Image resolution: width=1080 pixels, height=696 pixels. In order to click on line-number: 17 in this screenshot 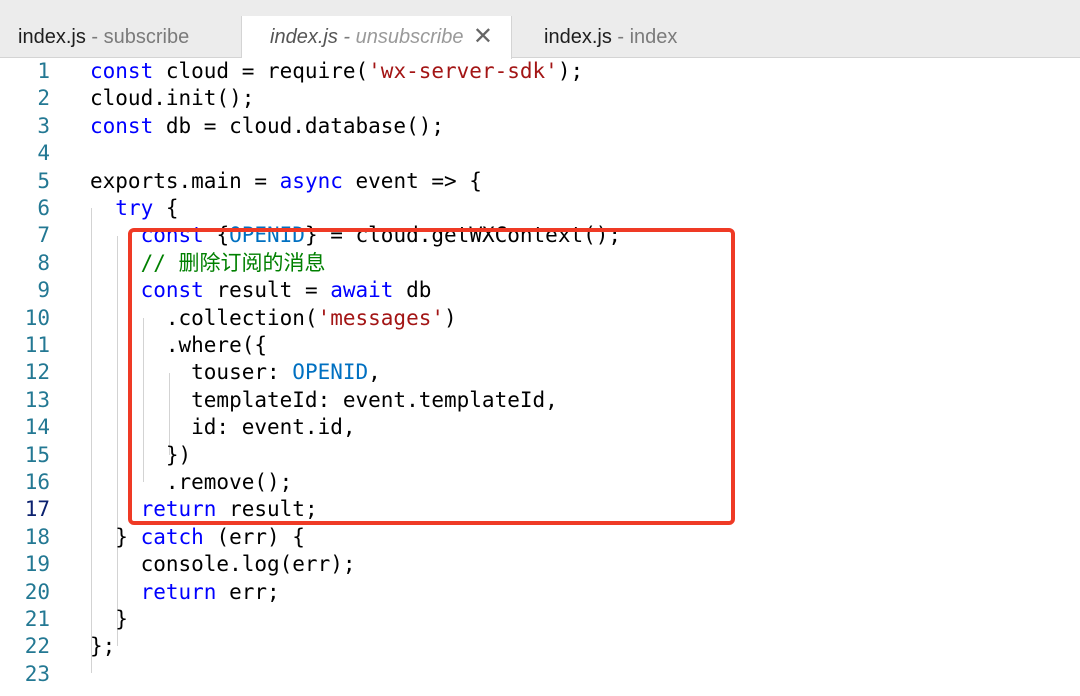, I will do `click(37, 509)`.